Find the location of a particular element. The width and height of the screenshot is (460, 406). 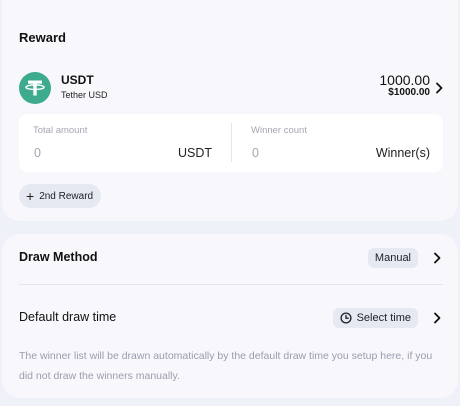

tether-logo-icon is located at coordinates (35, 88).